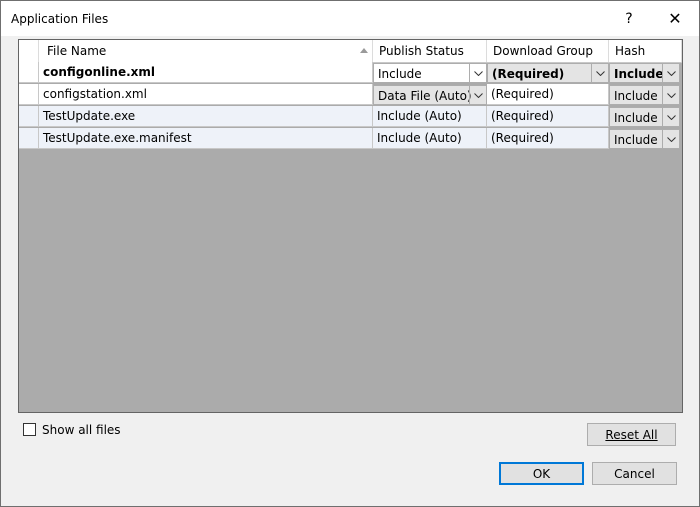 The image size is (700, 507). I want to click on column-header-file-name: File Name, so click(206, 51).